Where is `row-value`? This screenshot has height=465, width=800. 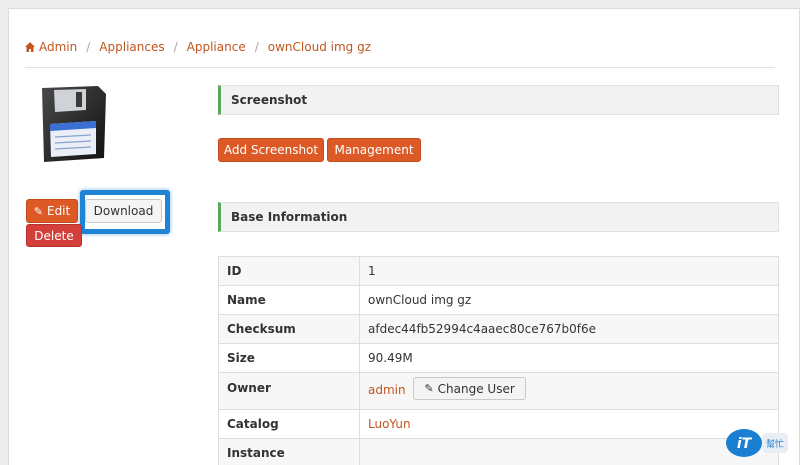 row-value is located at coordinates (569, 451).